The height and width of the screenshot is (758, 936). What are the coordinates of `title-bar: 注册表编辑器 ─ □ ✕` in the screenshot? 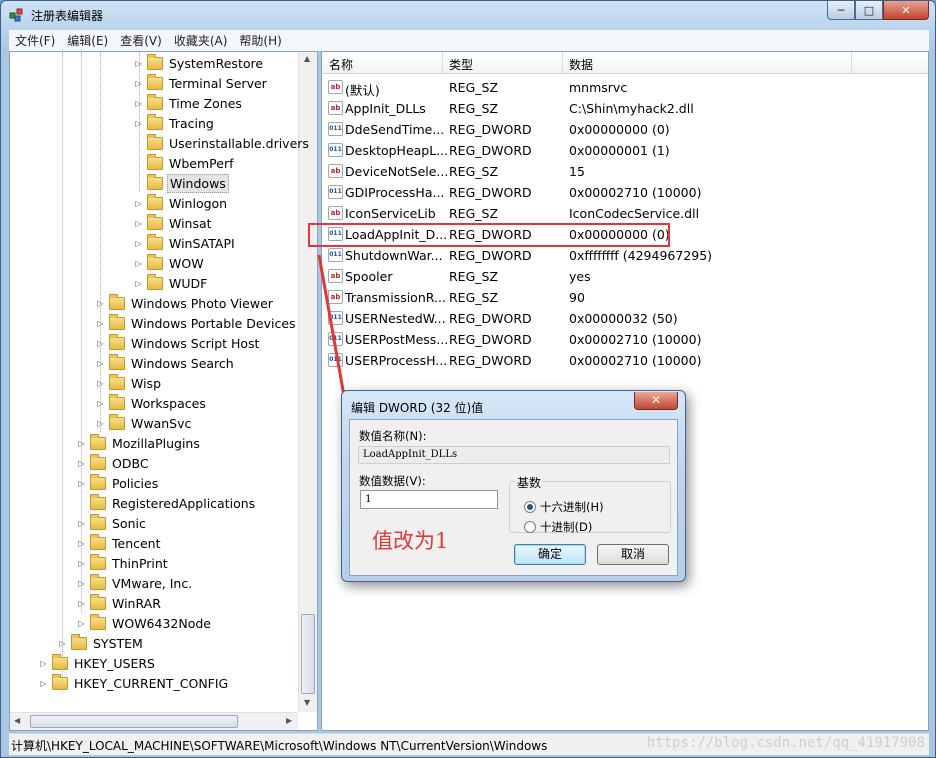 It's located at (468, 15).